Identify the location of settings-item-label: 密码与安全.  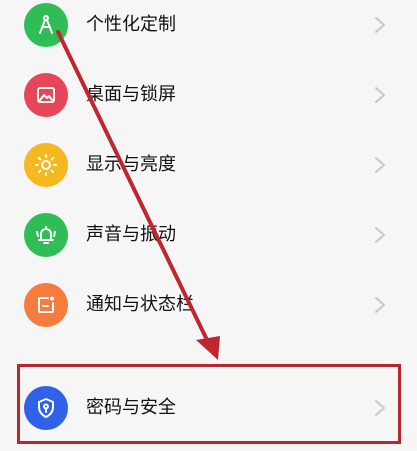
(131, 407).